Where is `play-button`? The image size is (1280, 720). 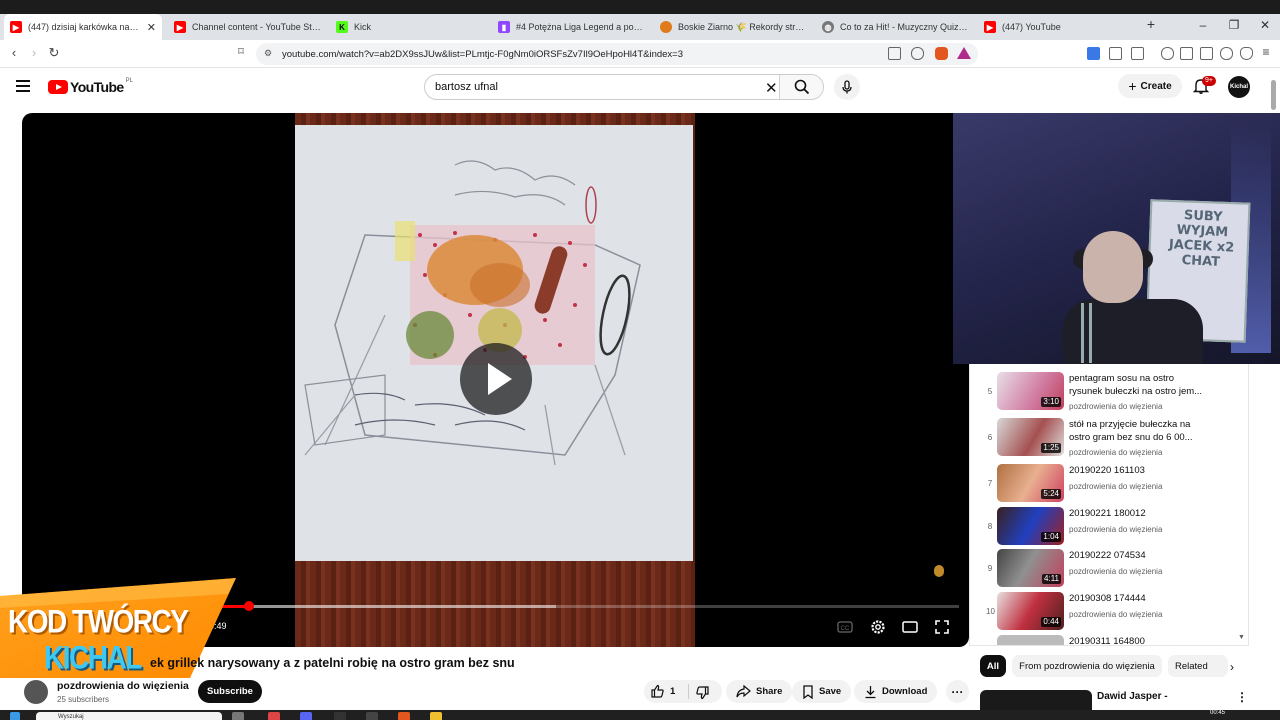 play-button is located at coordinates (496, 379).